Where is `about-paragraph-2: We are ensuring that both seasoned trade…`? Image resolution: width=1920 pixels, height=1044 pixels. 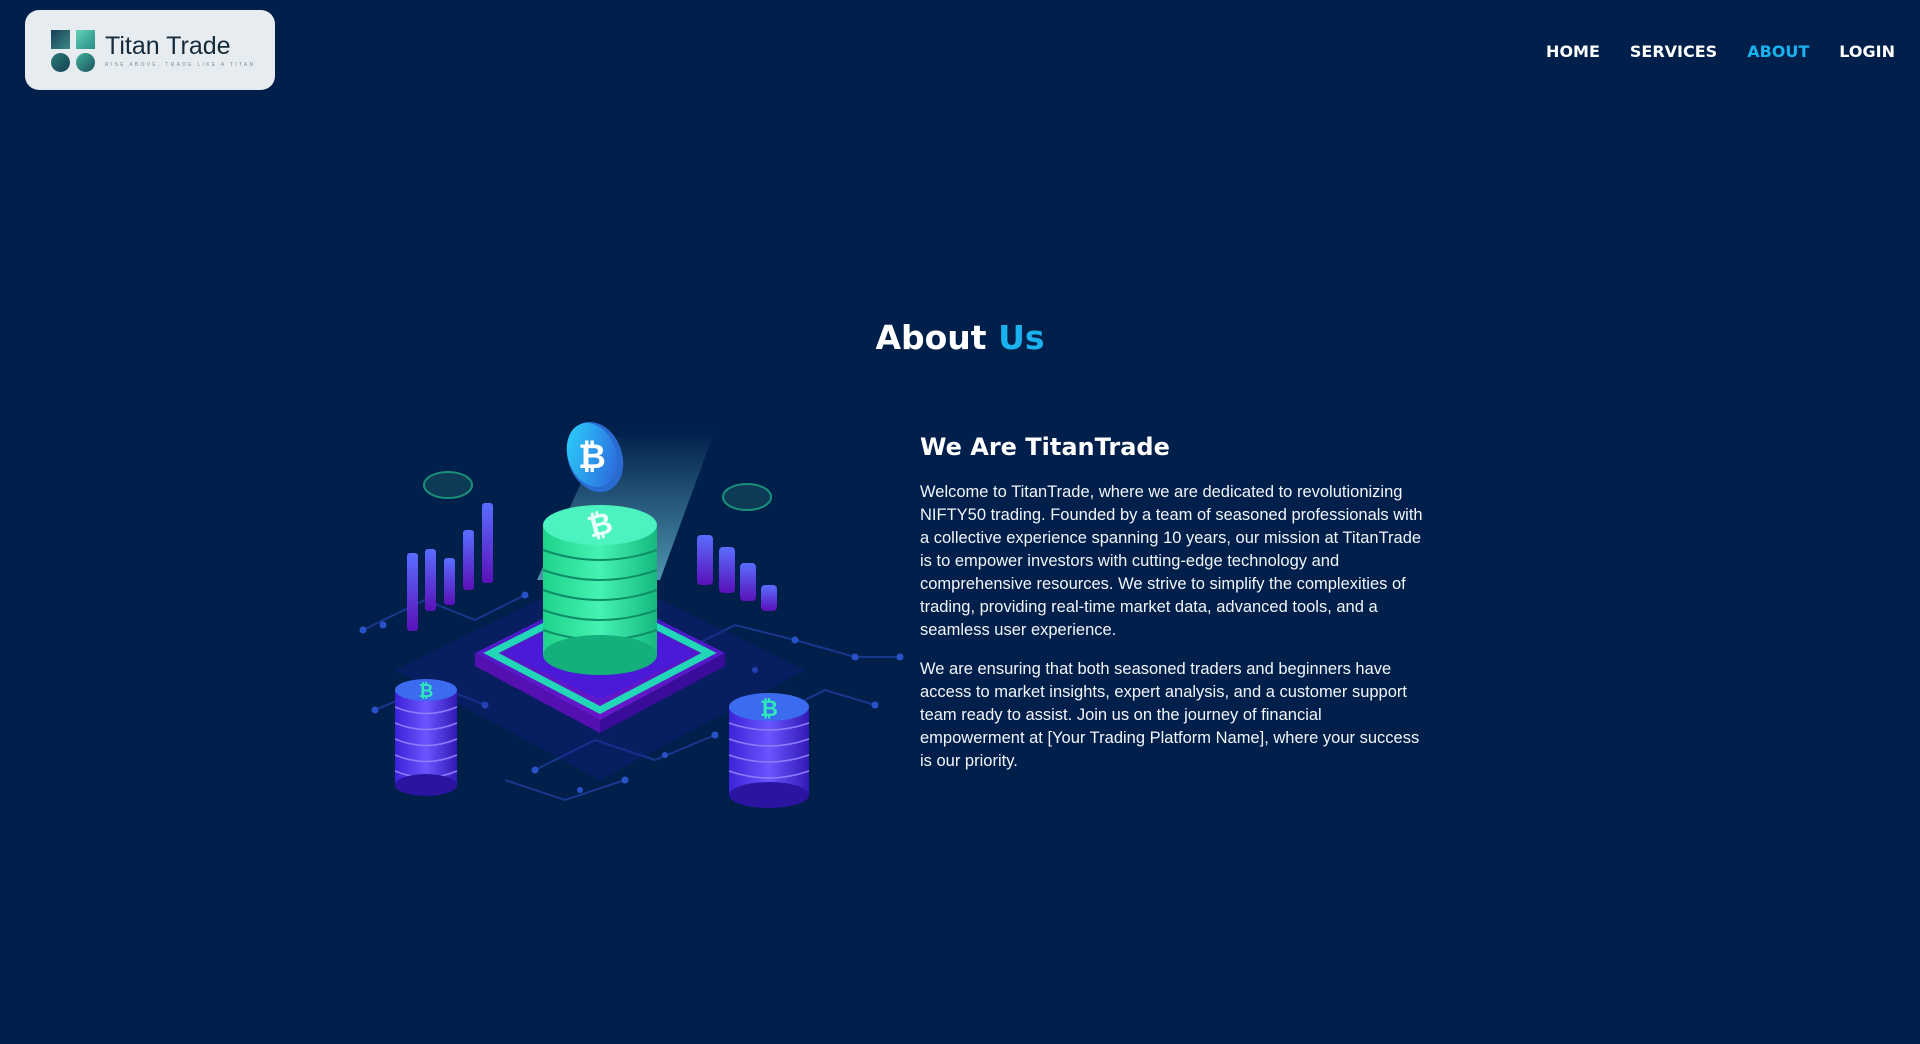
about-paragraph-2: We are ensuring that both seasoned trade… is located at coordinates (1170, 715).